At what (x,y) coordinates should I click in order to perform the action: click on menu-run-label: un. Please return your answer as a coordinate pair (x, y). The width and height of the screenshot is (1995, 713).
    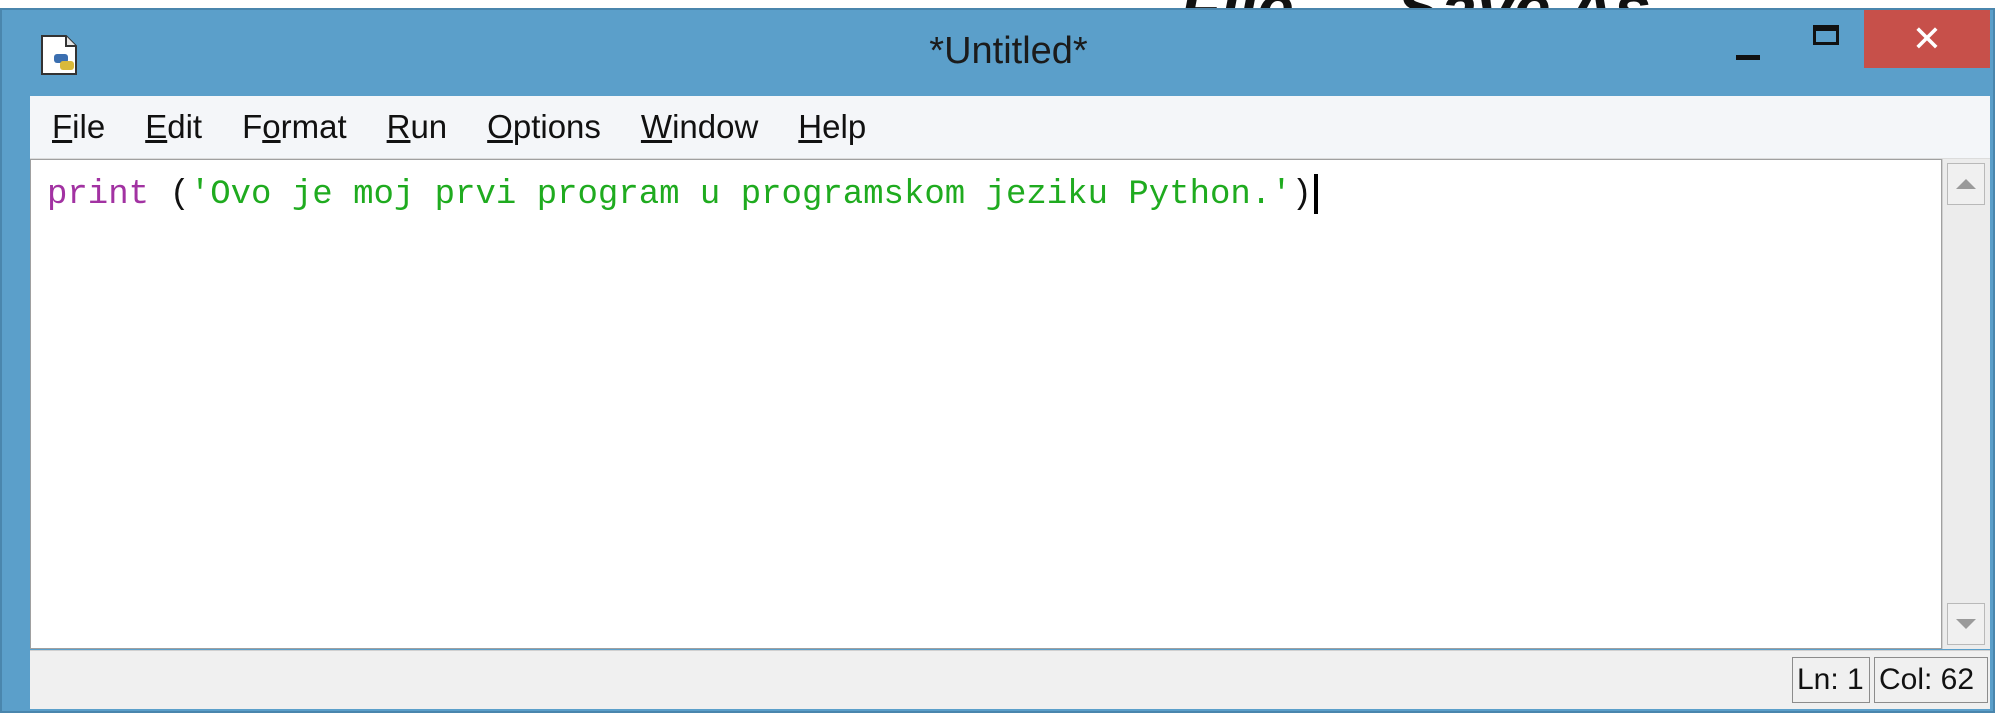
    Looking at the image, I should click on (429, 126).